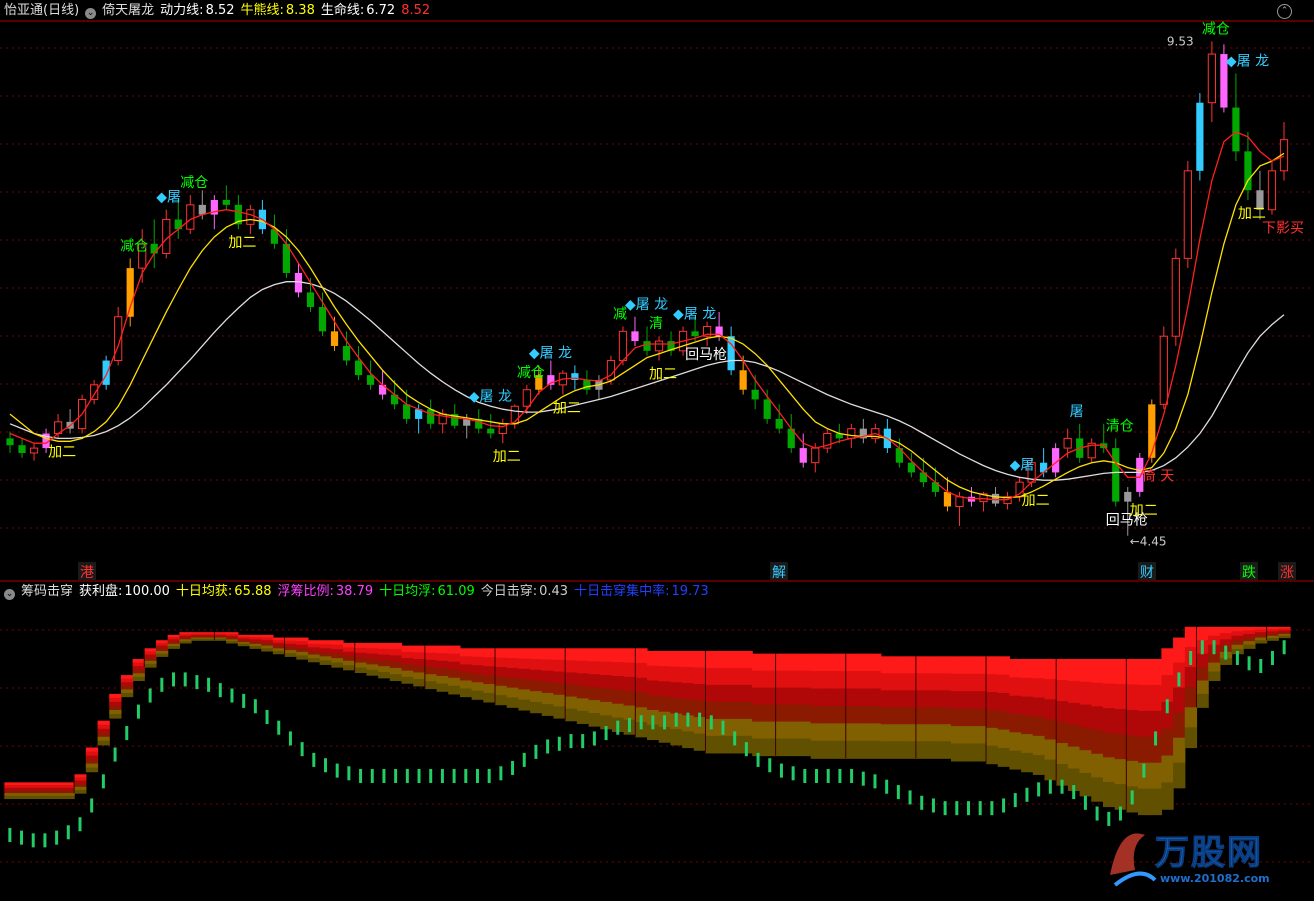 The width and height of the screenshot is (1314, 901). What do you see at coordinates (1283, 229) in the screenshot?
I see `signal-annotation: 下影买` at bounding box center [1283, 229].